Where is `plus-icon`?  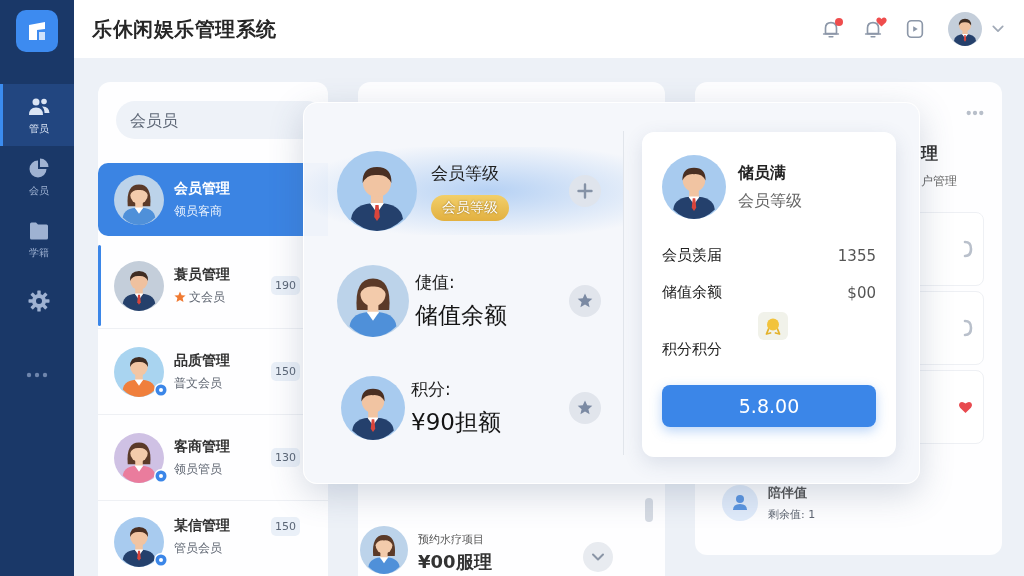 plus-icon is located at coordinates (585, 191).